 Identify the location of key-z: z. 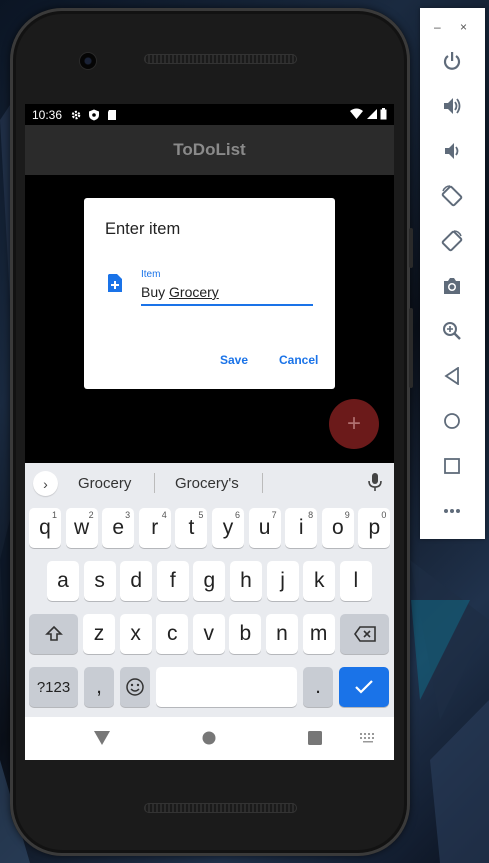
(99, 634).